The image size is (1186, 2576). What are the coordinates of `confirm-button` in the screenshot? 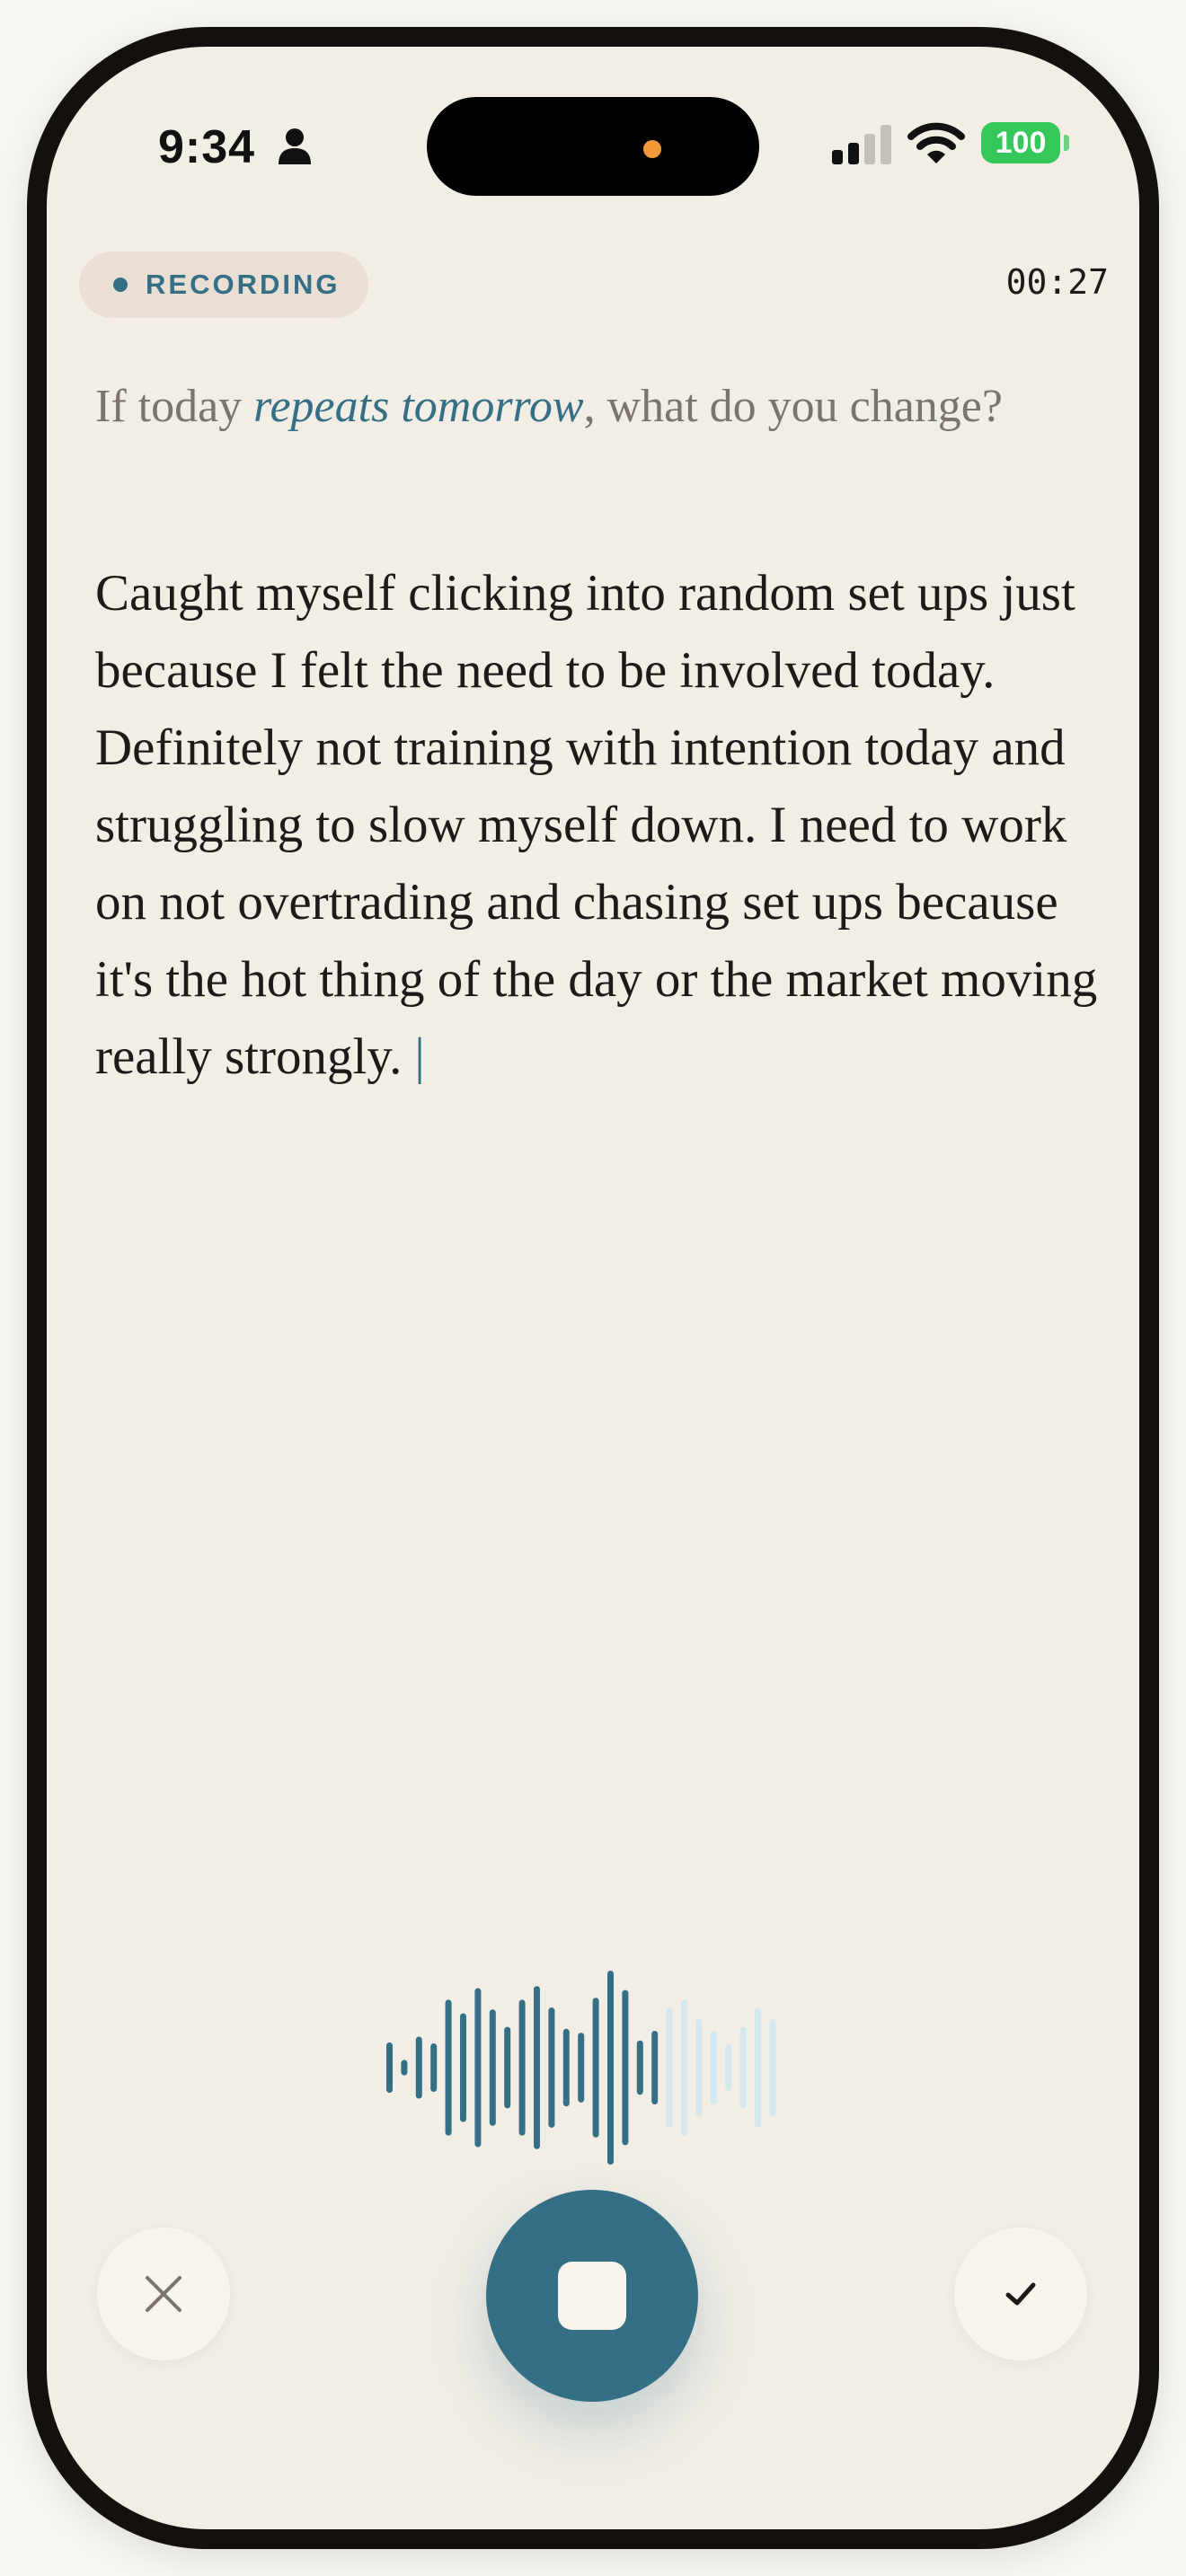 It's located at (1020, 2294).